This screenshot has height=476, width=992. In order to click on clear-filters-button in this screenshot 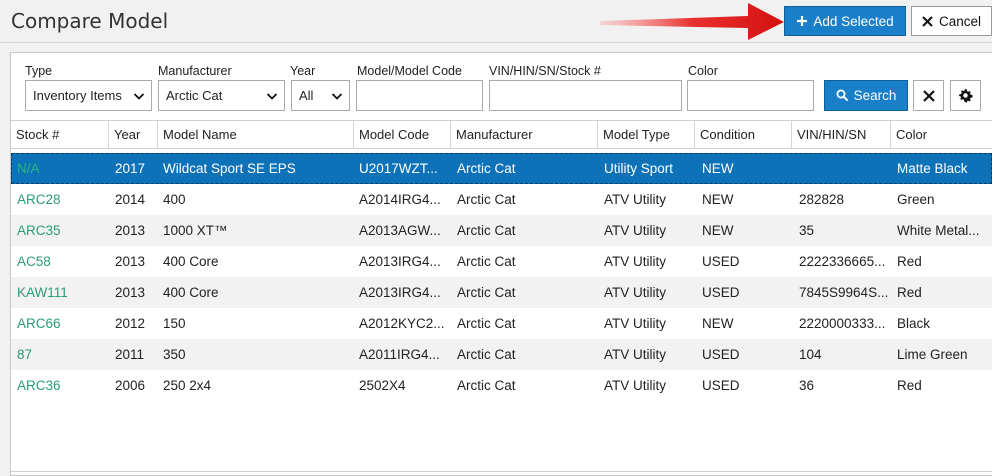, I will do `click(928, 95)`.